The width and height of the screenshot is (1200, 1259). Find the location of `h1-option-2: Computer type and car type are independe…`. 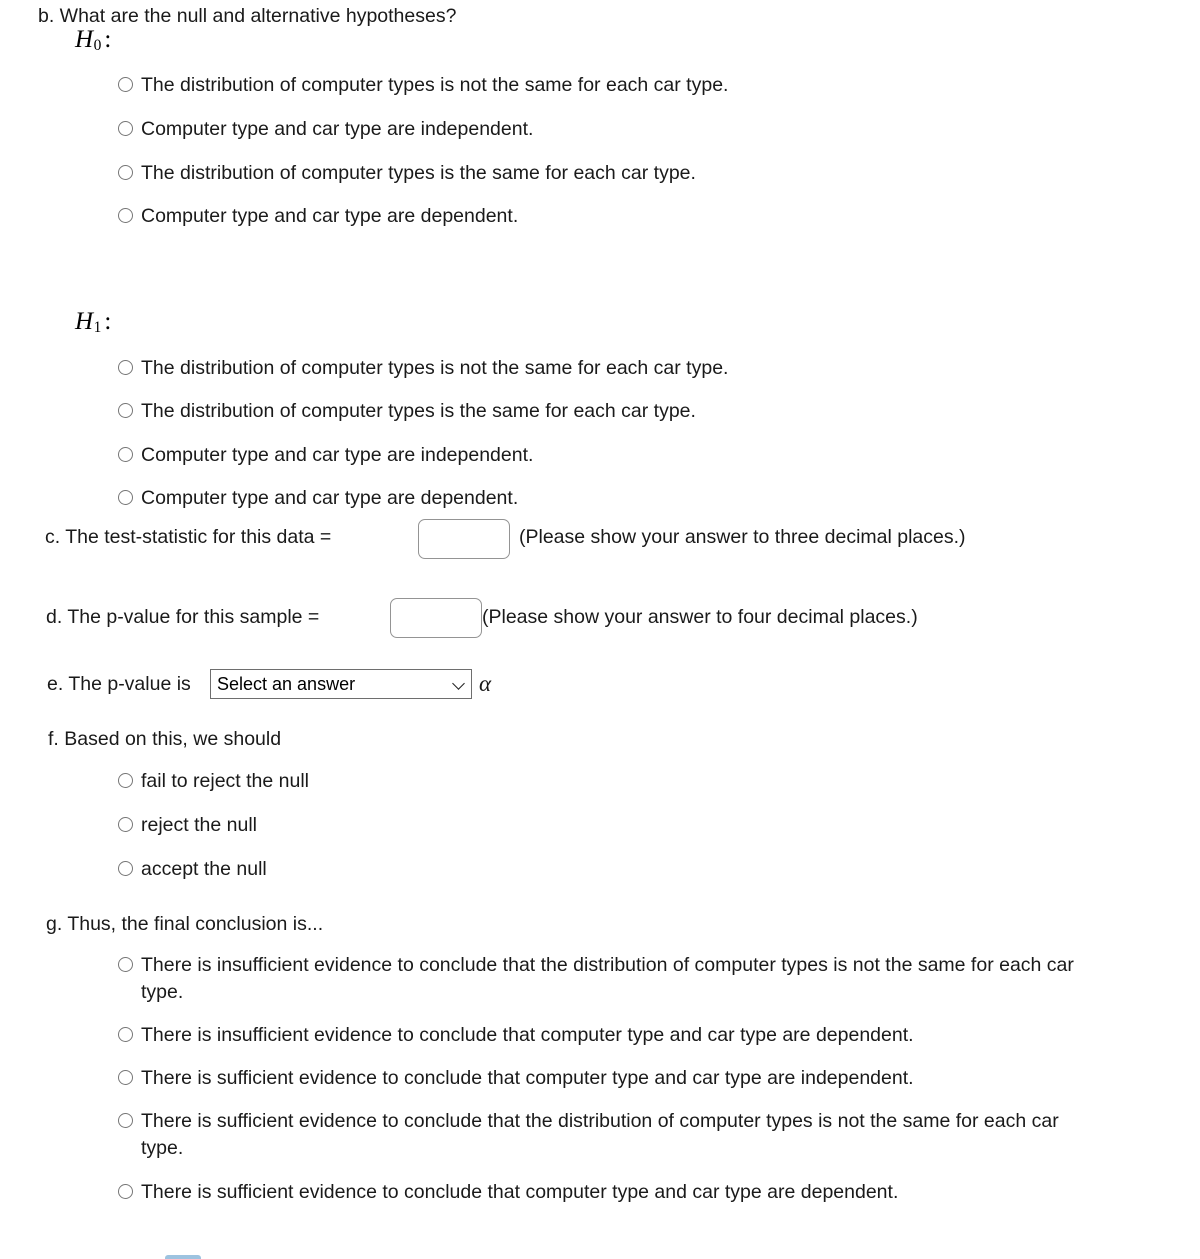

h1-option-2: Computer type and car type are independe… is located at coordinates (618, 455).